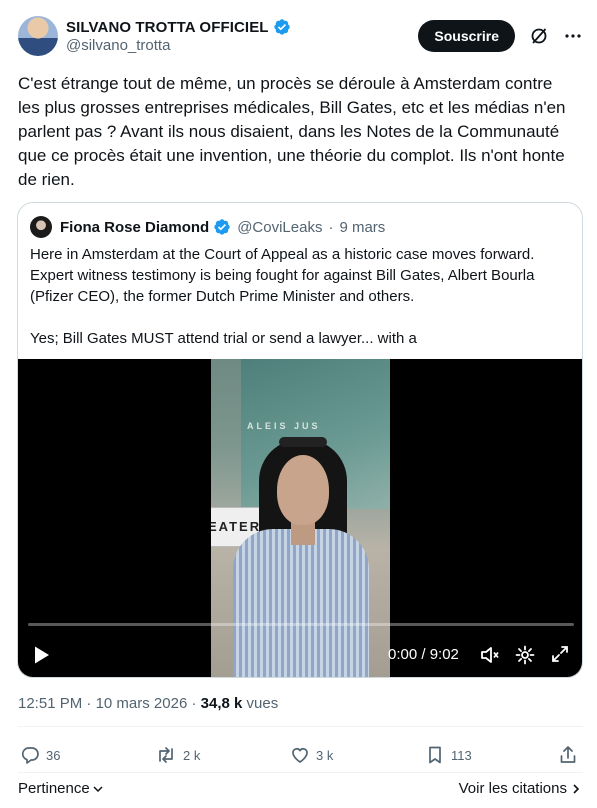 This screenshot has width=597, height=808. I want to click on quoted-date: 9 mars, so click(362, 227).